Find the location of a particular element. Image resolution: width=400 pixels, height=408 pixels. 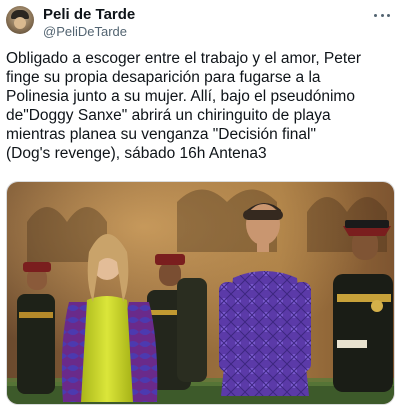

author-handle: @PeliDeTarde is located at coordinates (85, 32).